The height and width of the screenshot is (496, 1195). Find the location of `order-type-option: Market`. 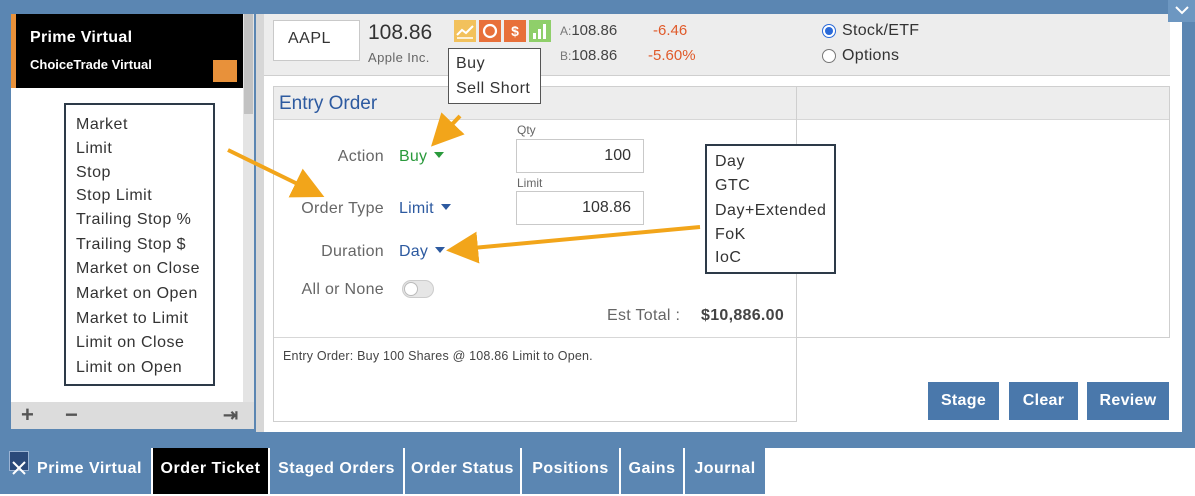

order-type-option: Market is located at coordinates (102, 125).